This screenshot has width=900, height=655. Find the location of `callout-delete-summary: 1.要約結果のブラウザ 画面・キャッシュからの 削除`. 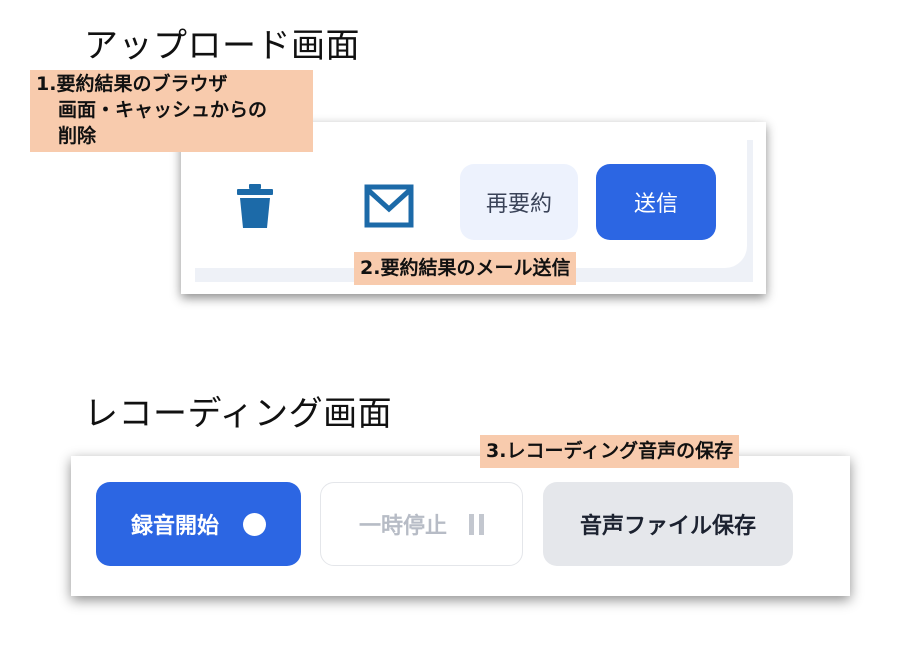

callout-delete-summary: 1.要約結果のブラウザ 画面・キャッシュからの 削除 is located at coordinates (171, 111).